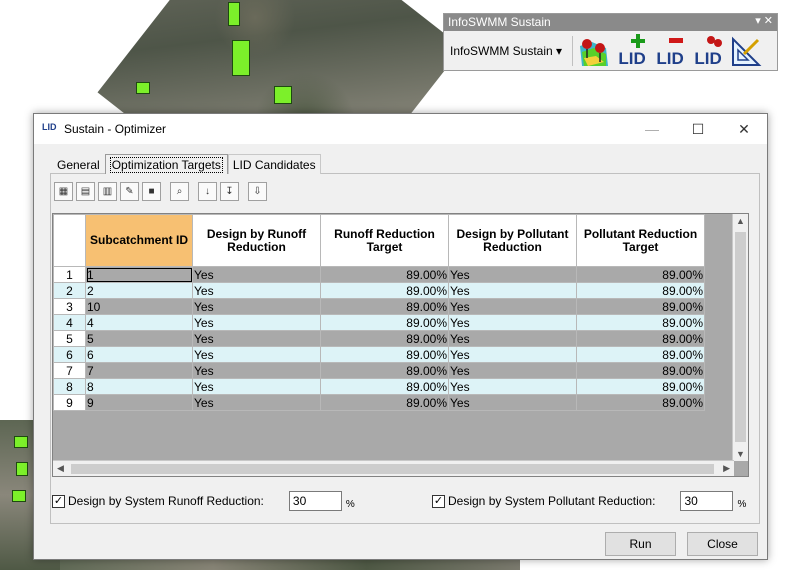 The height and width of the screenshot is (570, 802). Describe the element at coordinates (151, 191) in the screenshot. I see `save-icon: ■` at that location.